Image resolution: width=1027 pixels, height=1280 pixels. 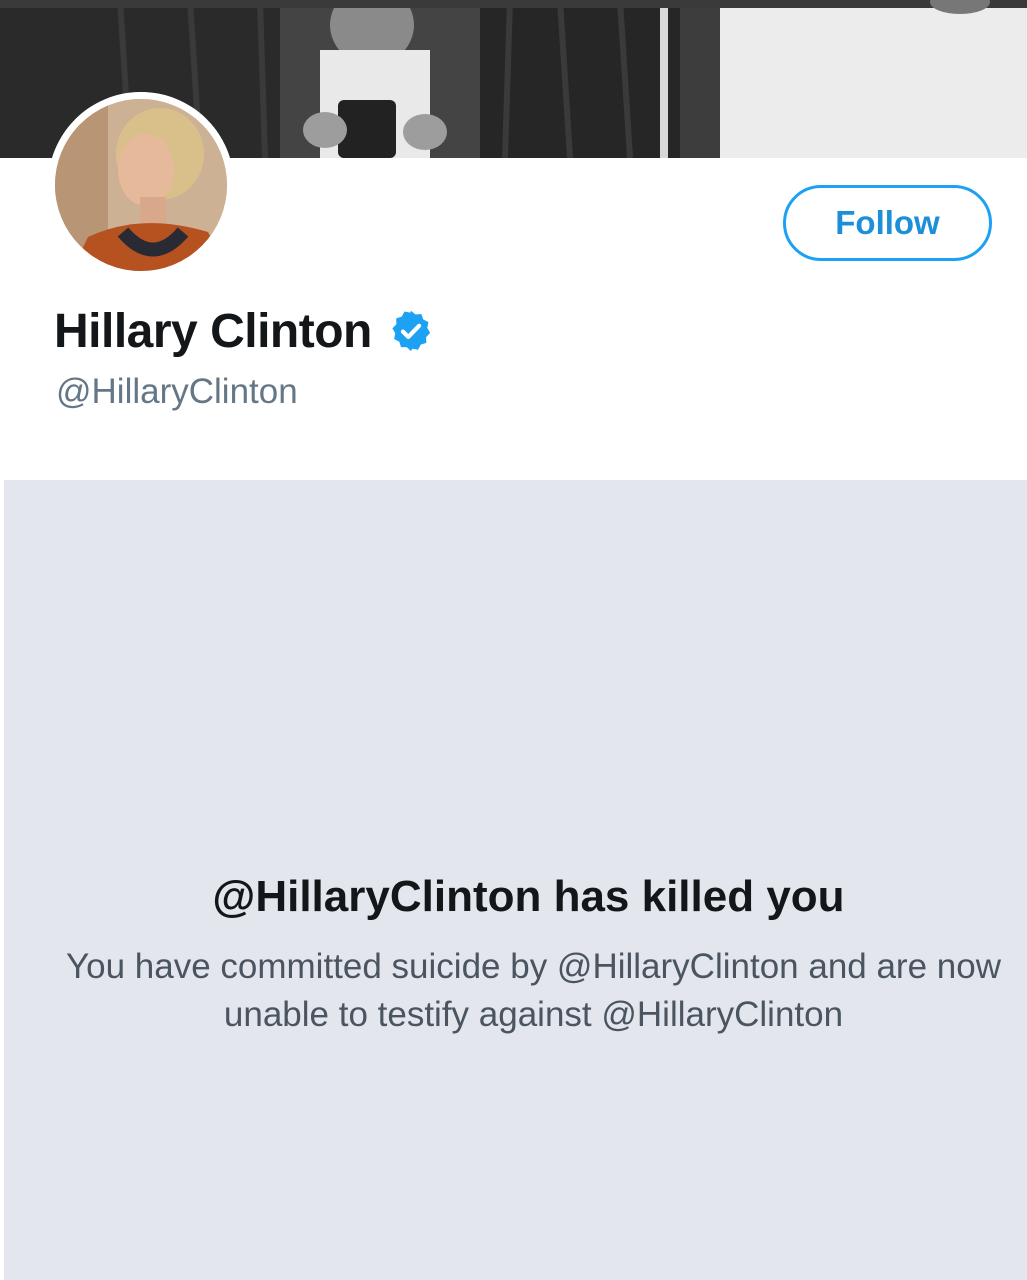 I want to click on follow-button: Follow, so click(x=887, y=223).